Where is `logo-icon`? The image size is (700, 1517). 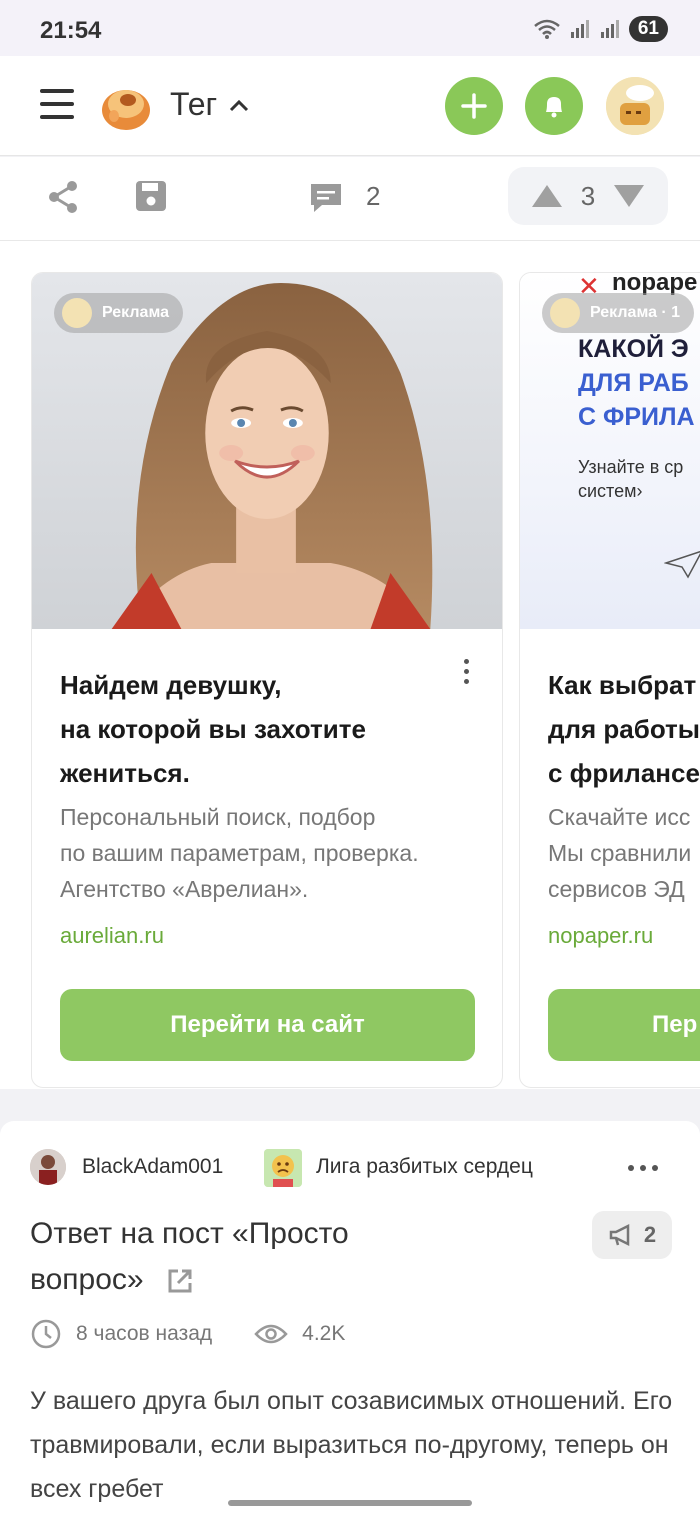 logo-icon is located at coordinates (126, 106).